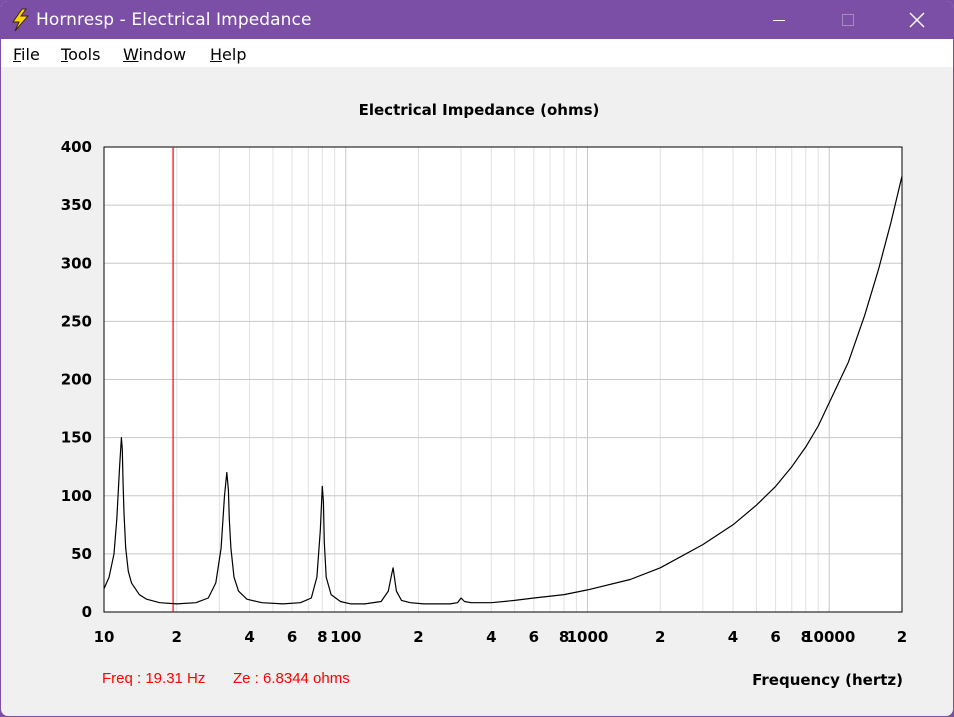 Image resolution: width=954 pixels, height=717 pixels. What do you see at coordinates (76, 263) in the screenshot?
I see `y-tick-label: 300` at bounding box center [76, 263].